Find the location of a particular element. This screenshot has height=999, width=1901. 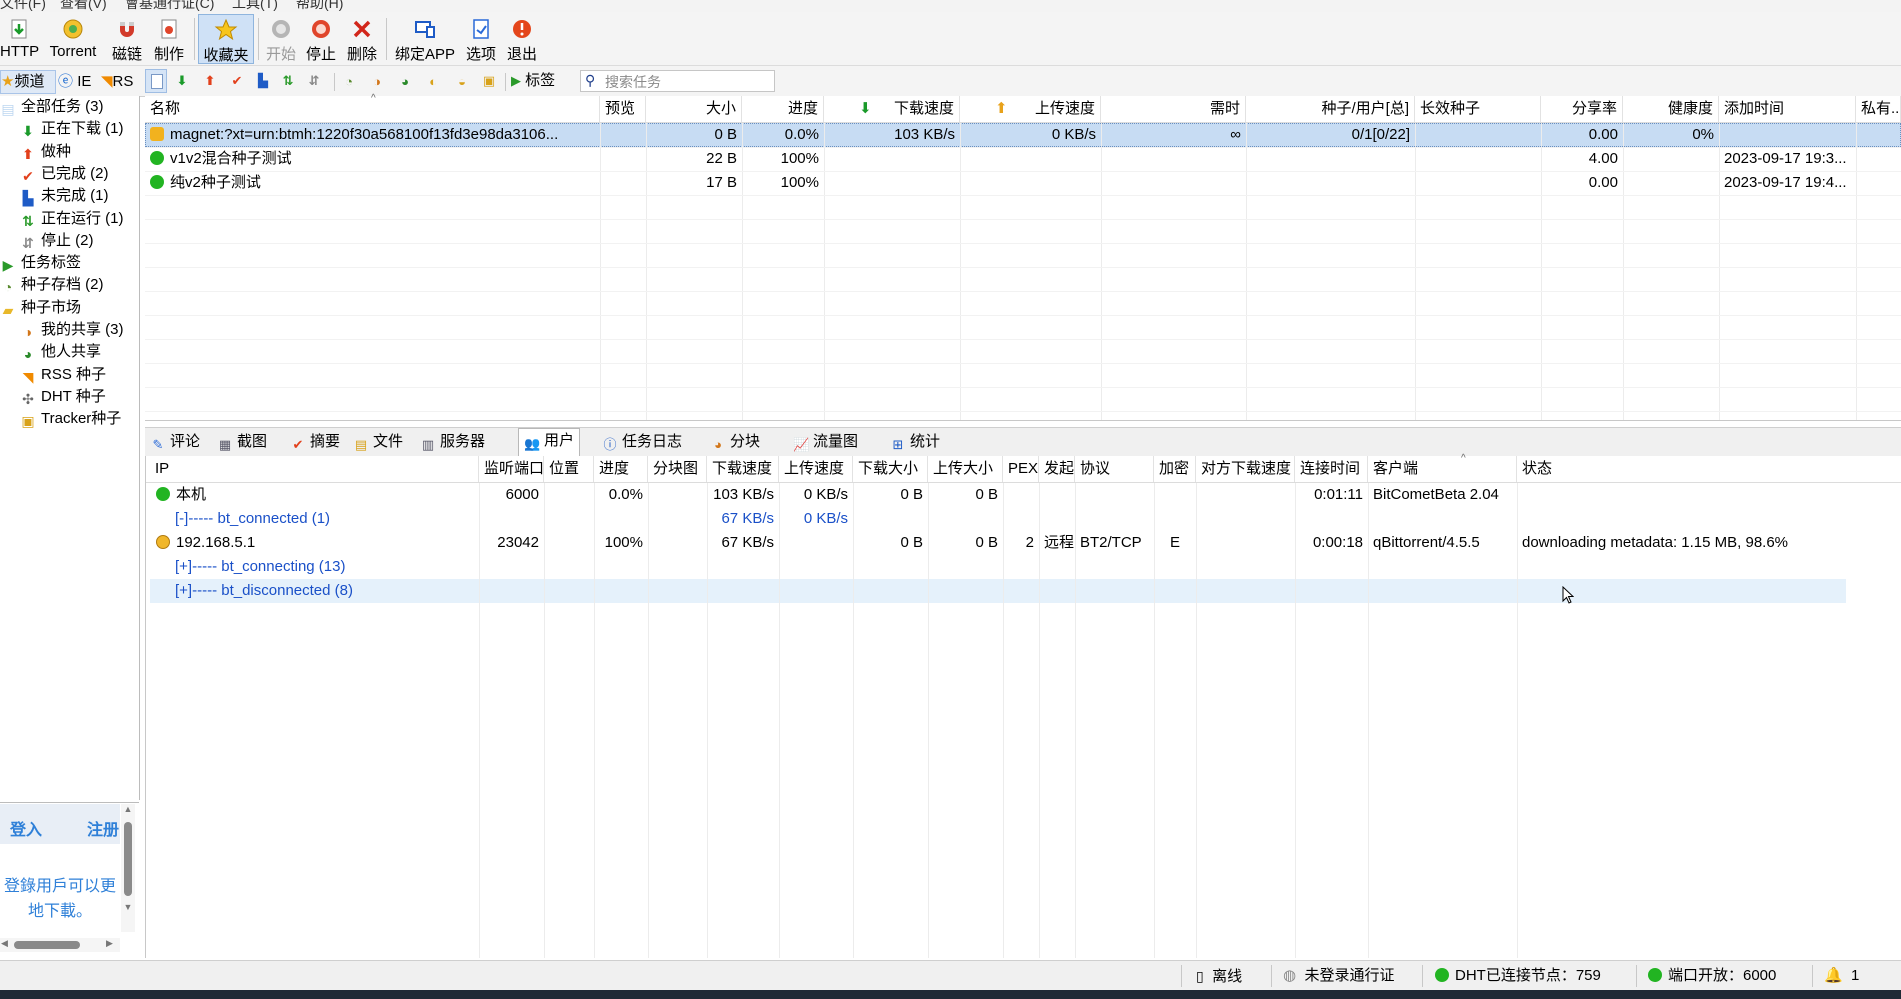

offline-status: ▯ 离线 is located at coordinates (1219, 976).